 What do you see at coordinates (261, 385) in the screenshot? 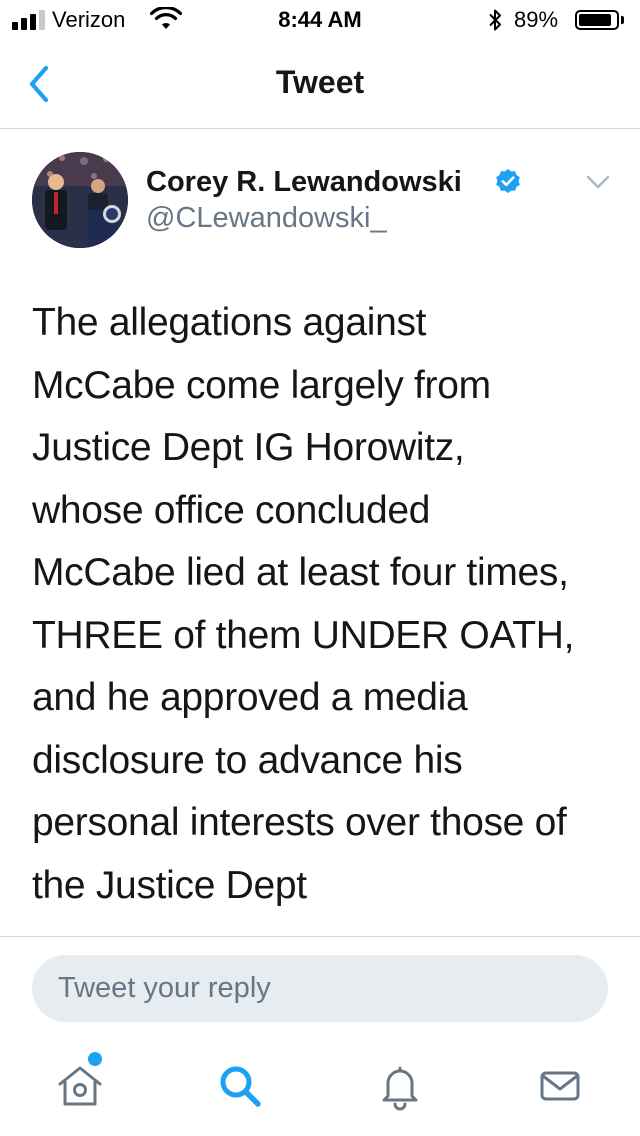
I see `tweet-text-line: McCabe come largely from` at bounding box center [261, 385].